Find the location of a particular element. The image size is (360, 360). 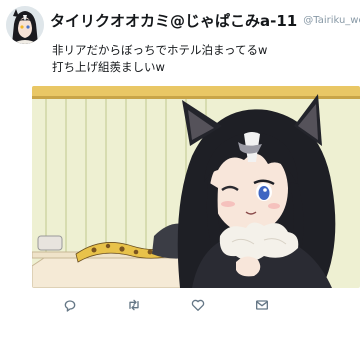

retweet-icon is located at coordinates (134, 305).